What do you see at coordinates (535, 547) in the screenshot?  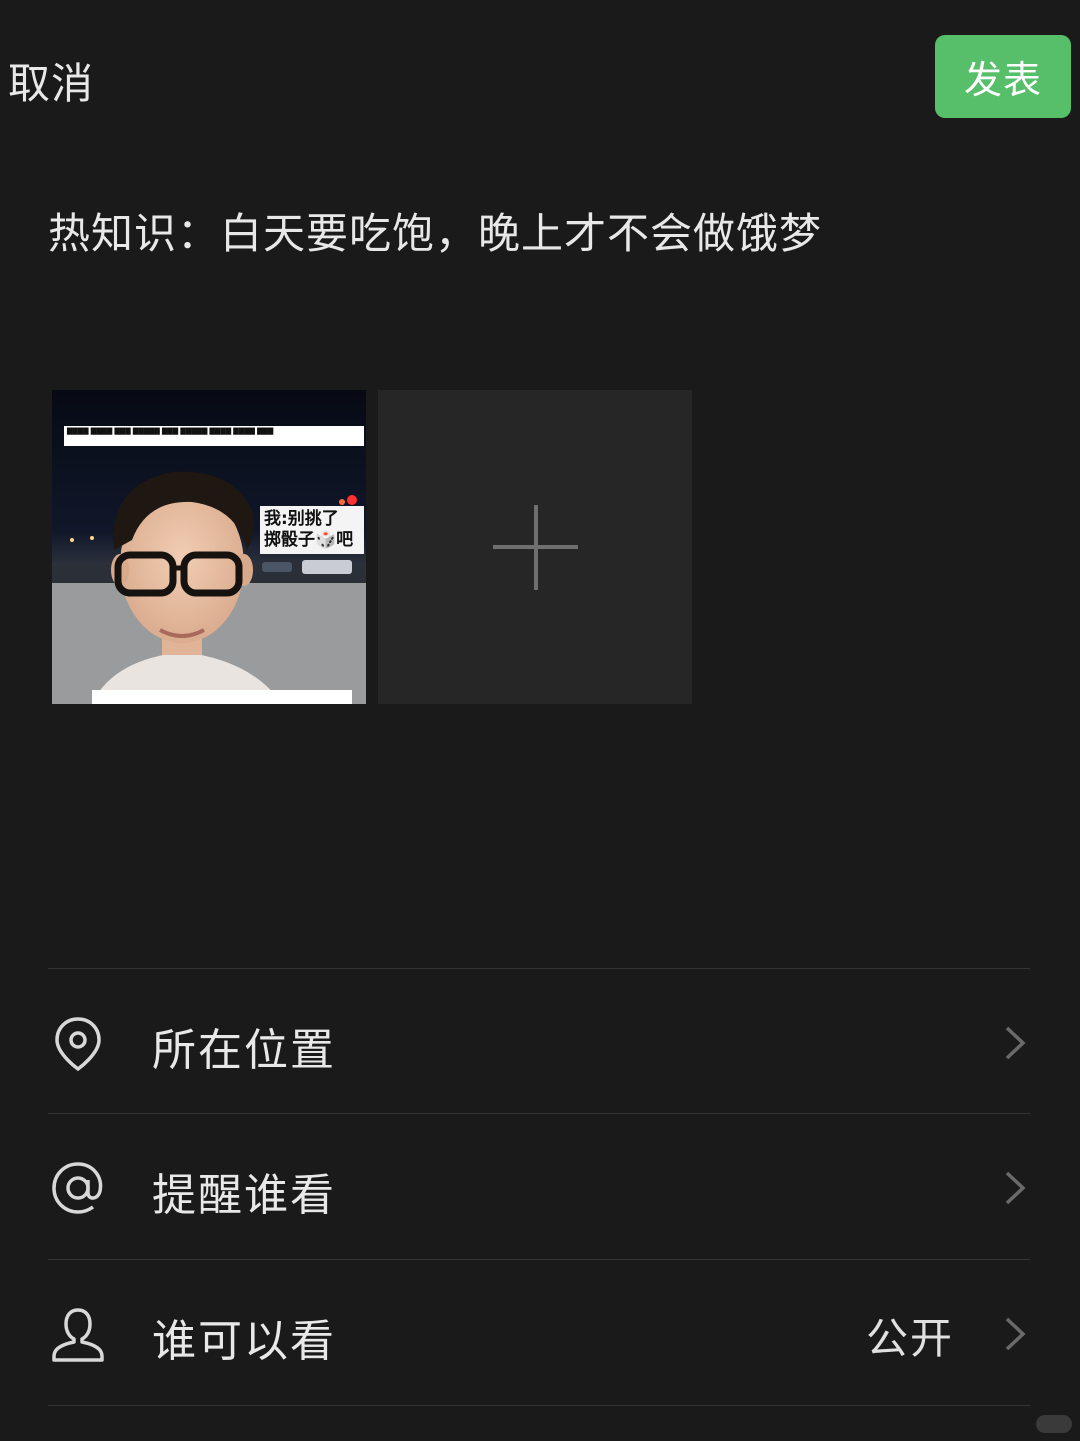 I see `add-photo-button` at bounding box center [535, 547].